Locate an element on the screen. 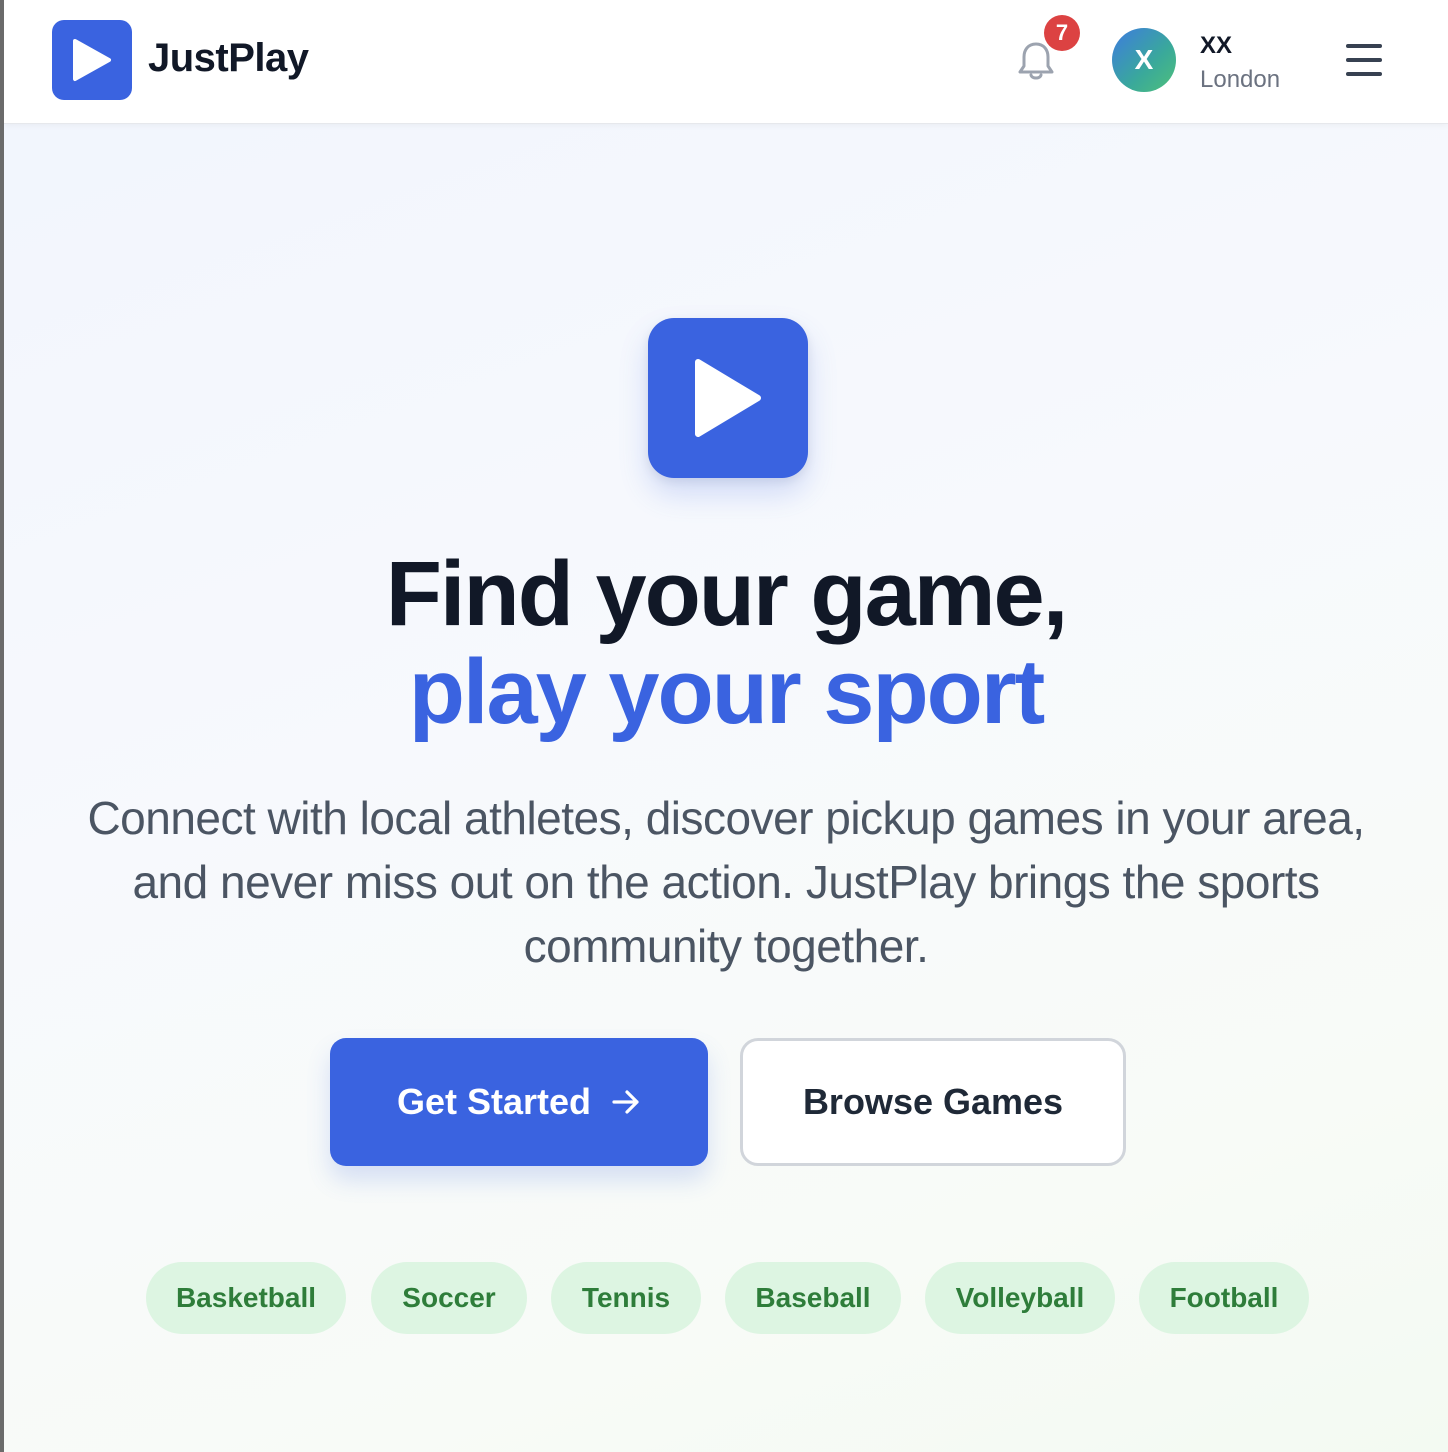  sport-chip-tennis: Tennis is located at coordinates (626, 1298).